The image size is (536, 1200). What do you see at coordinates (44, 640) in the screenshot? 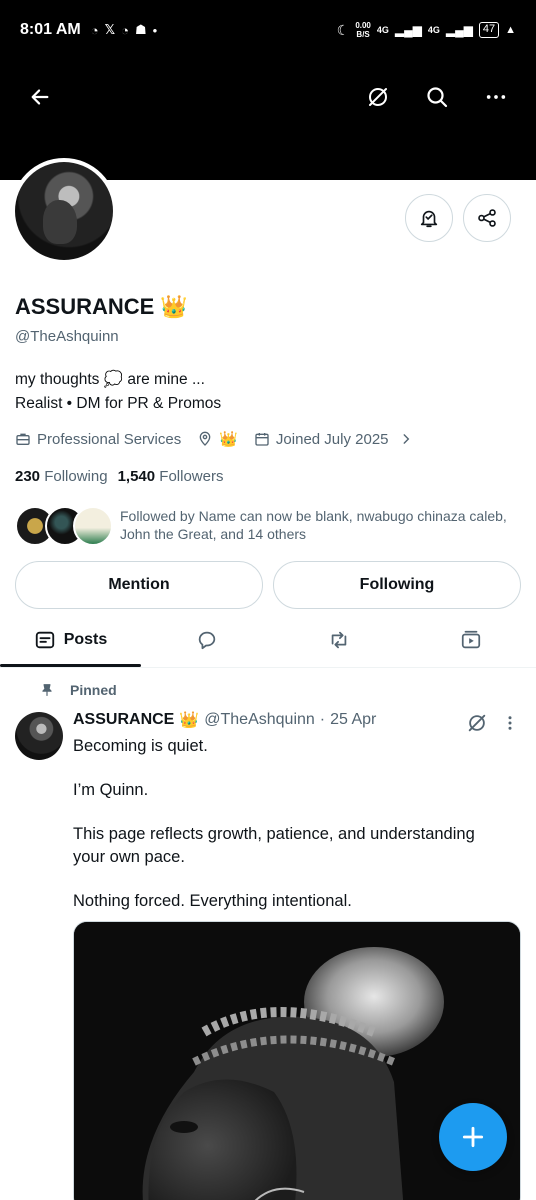
I see `posts-icon` at bounding box center [44, 640].